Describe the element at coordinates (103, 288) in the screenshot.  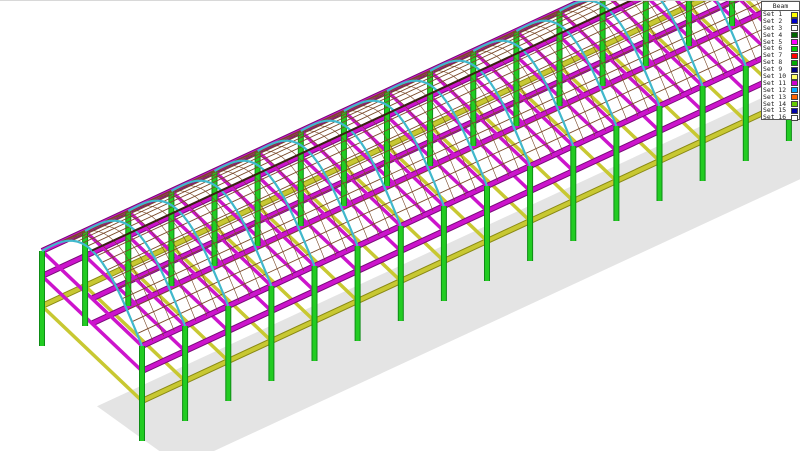
I see `roof-rafter` at that location.